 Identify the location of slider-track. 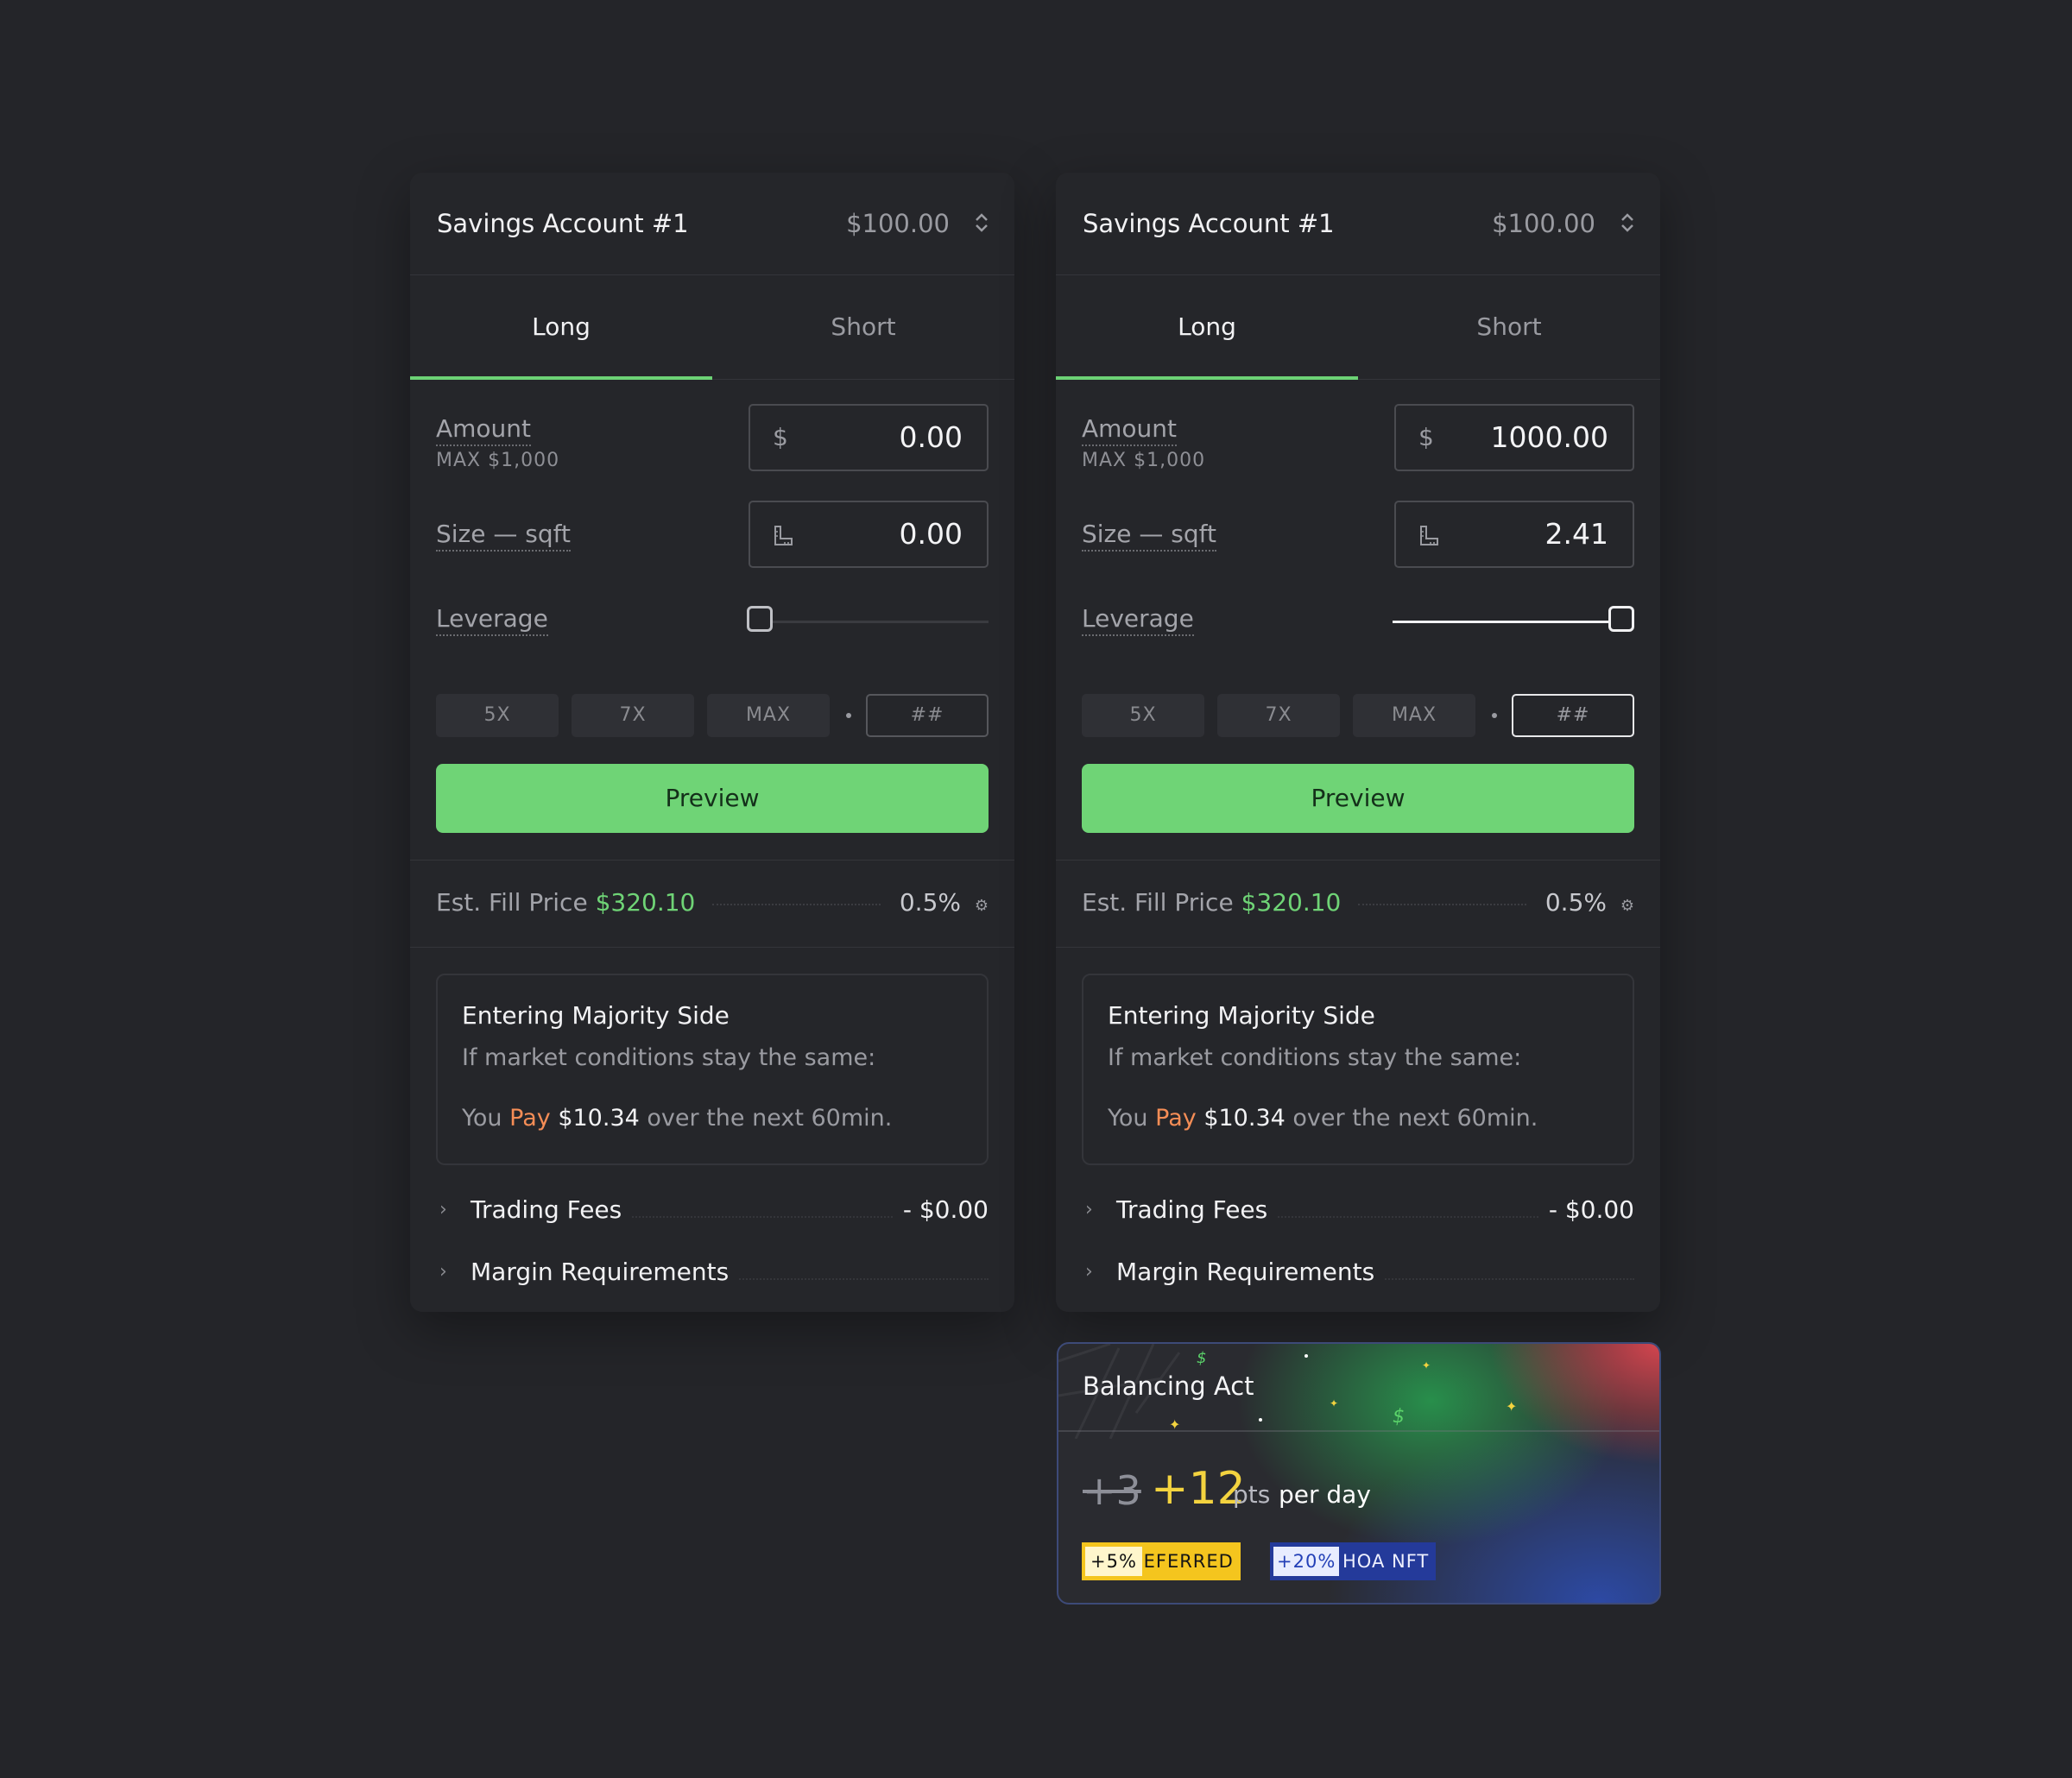
(868, 622).